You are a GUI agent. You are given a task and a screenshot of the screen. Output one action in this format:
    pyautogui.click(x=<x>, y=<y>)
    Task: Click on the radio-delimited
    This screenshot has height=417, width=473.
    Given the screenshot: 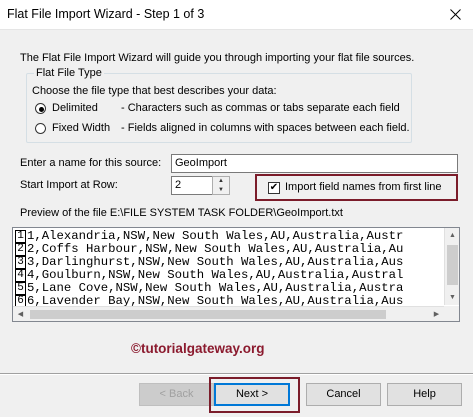 What is the action you would take?
    pyautogui.click(x=40, y=108)
    